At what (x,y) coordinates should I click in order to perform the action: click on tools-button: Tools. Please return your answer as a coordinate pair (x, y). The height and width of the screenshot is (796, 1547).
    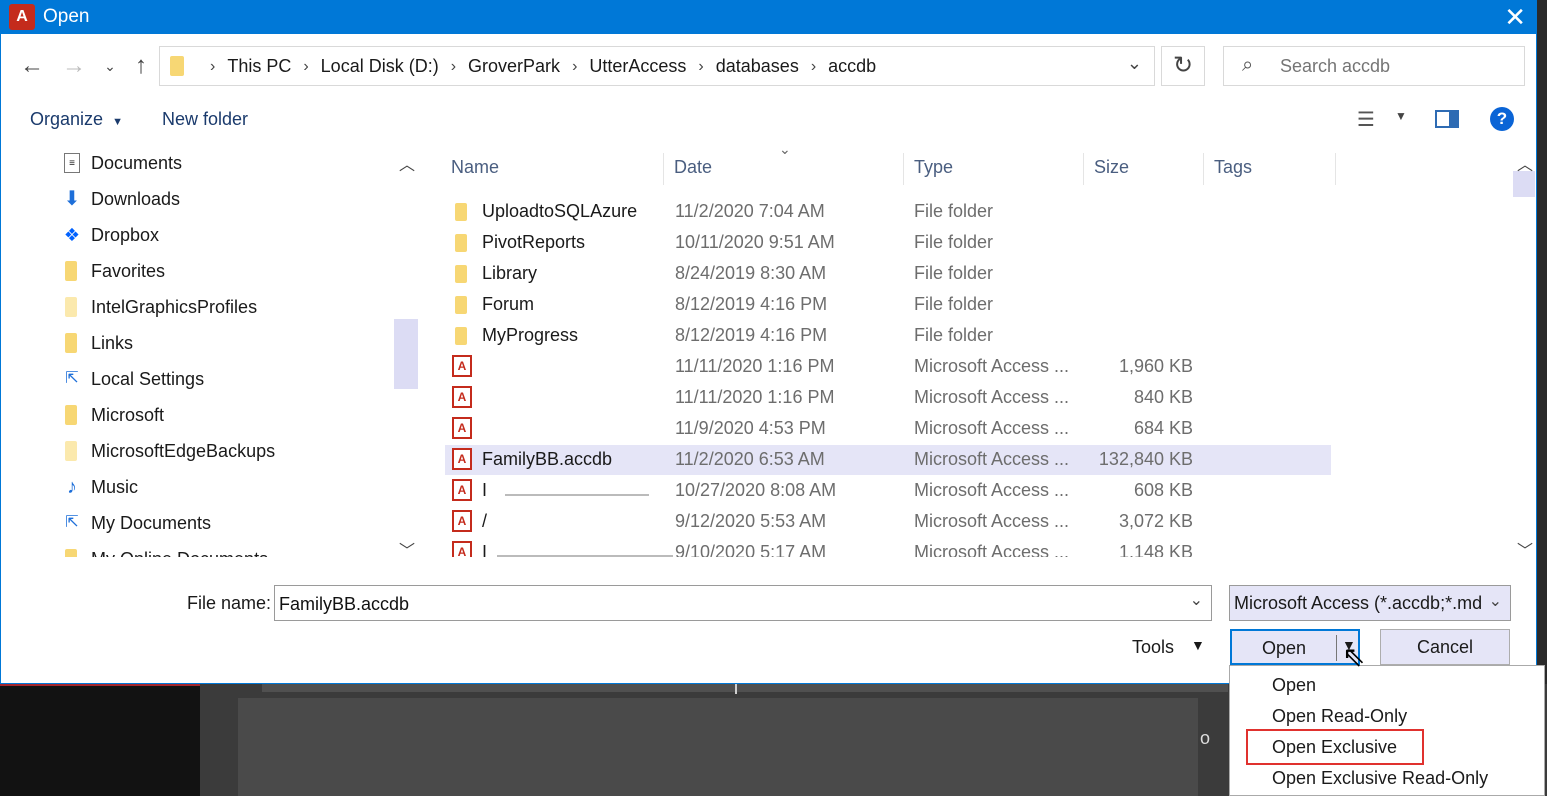
    Looking at the image, I should click on (1153, 647).